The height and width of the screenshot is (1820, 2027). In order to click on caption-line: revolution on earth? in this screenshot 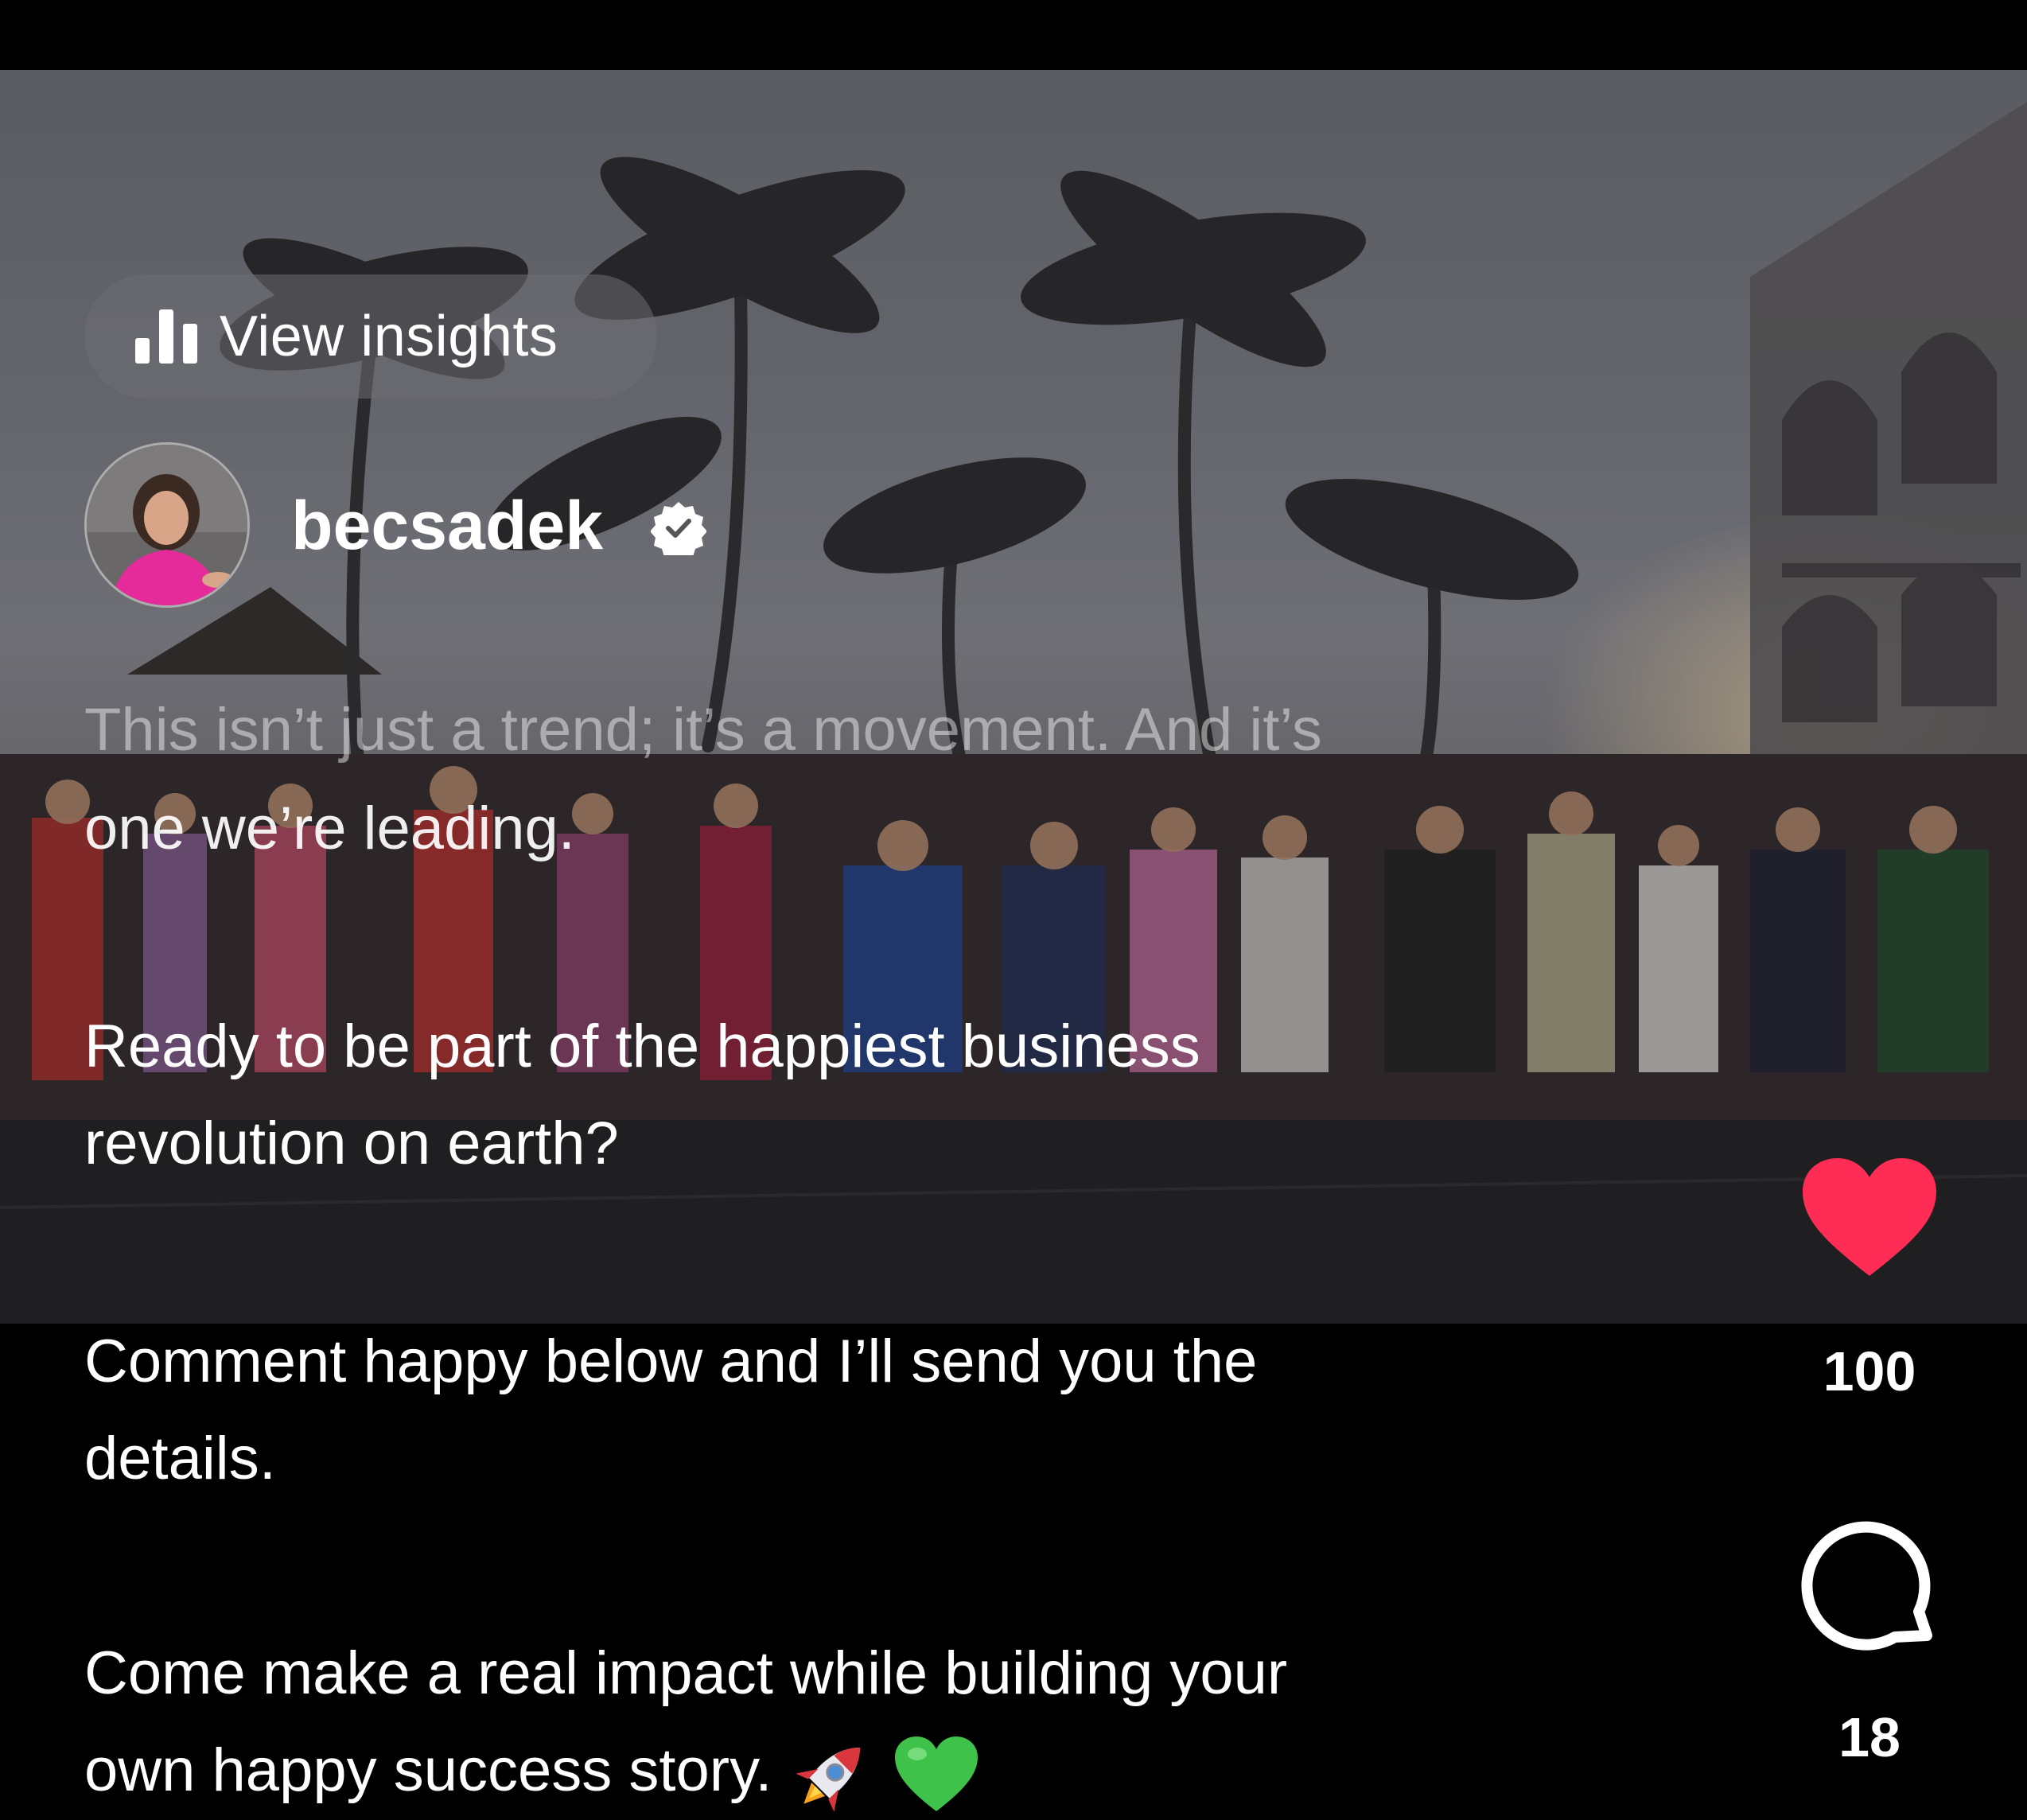, I will do `click(351, 1143)`.